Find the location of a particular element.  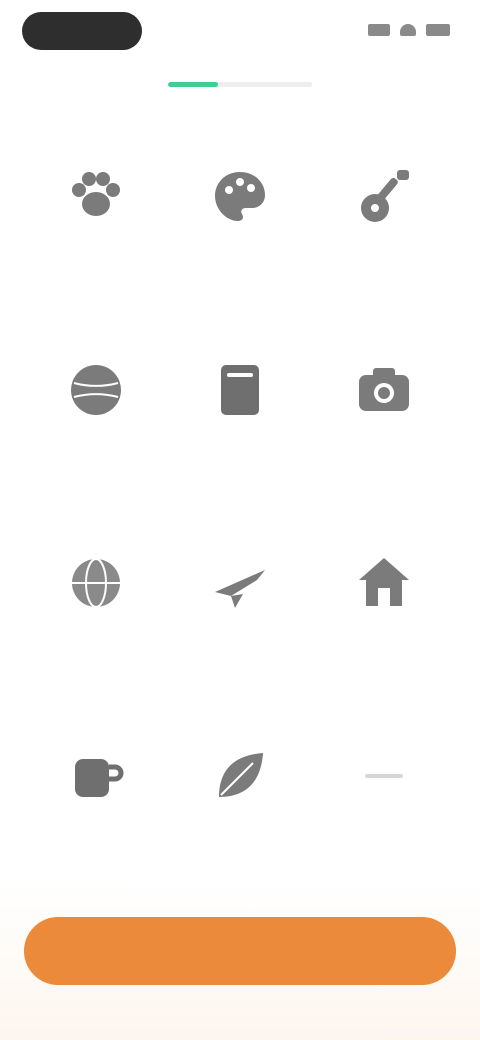

continue-button is located at coordinates (240, 951).